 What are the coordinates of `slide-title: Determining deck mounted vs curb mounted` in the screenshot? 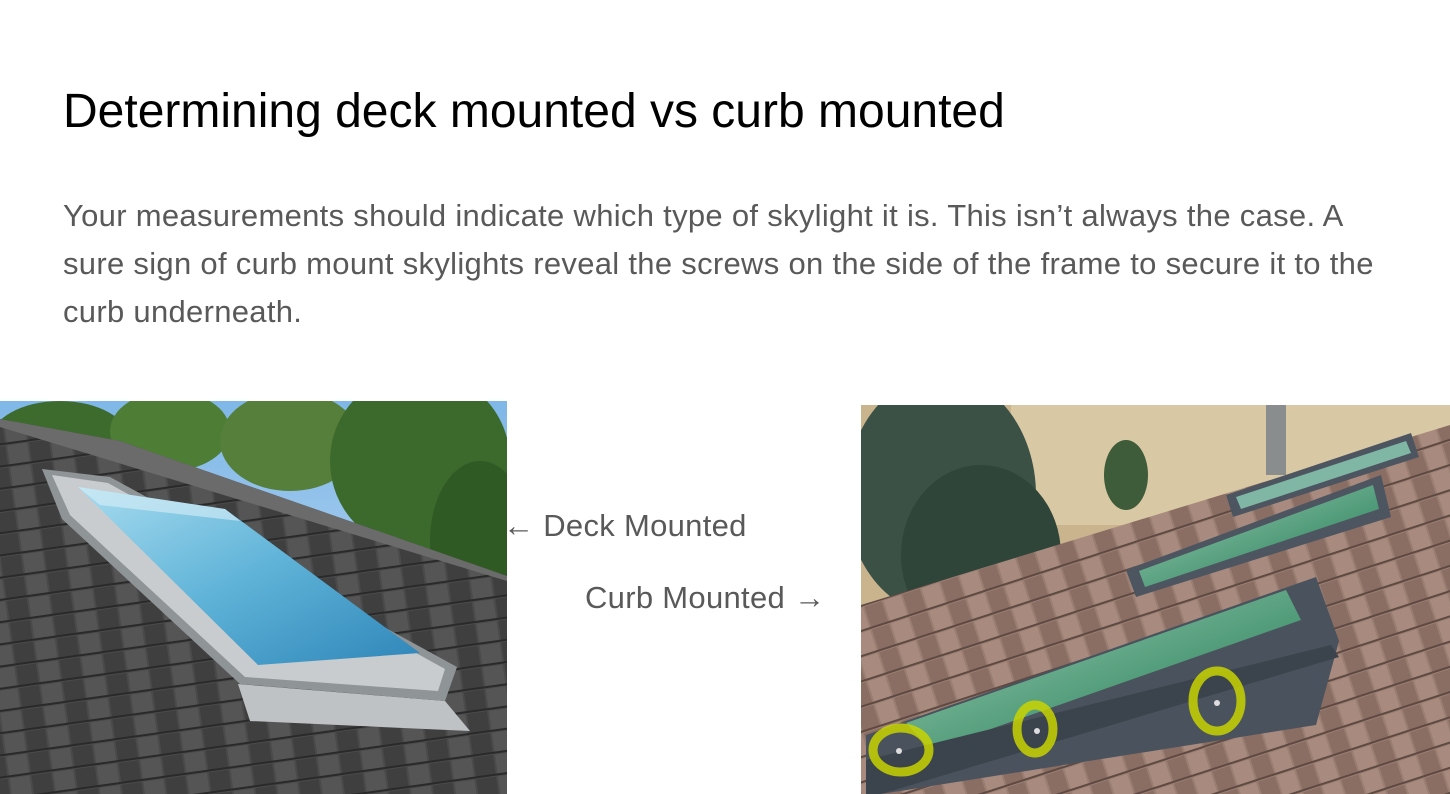 It's located at (534, 111).